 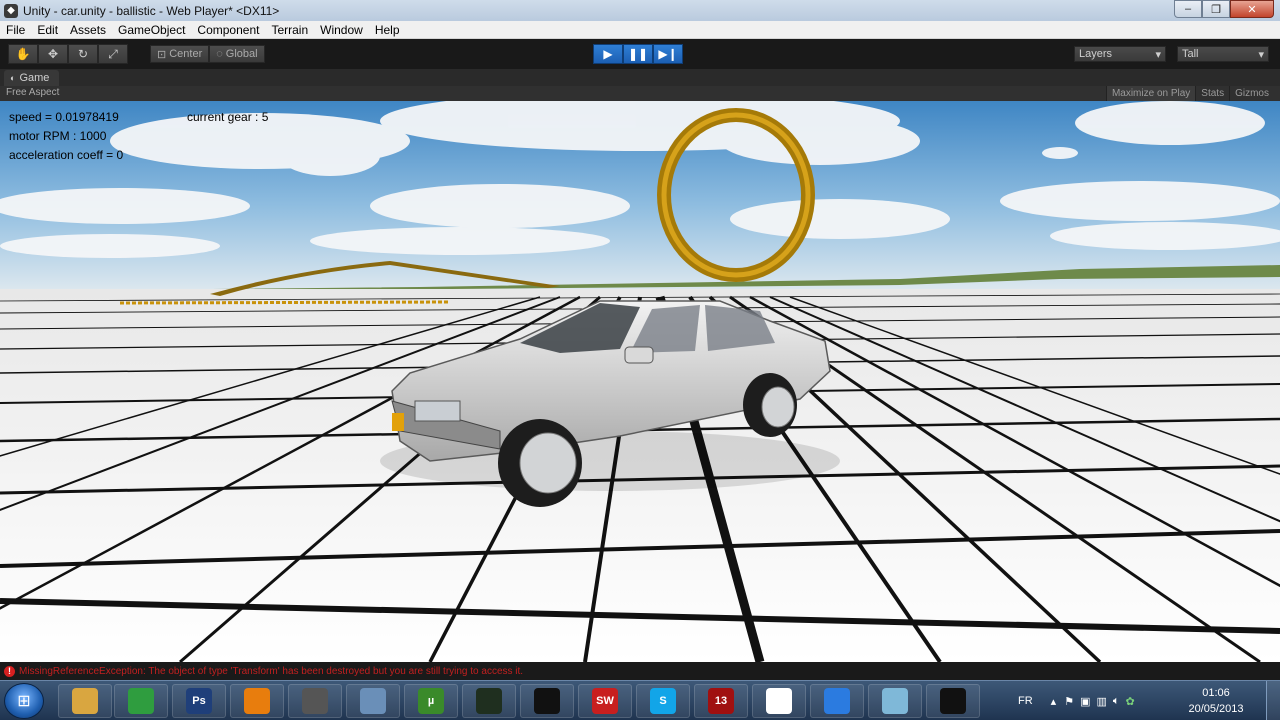 I want to click on hand-tool-button: ✋, so click(x=23, y=54).